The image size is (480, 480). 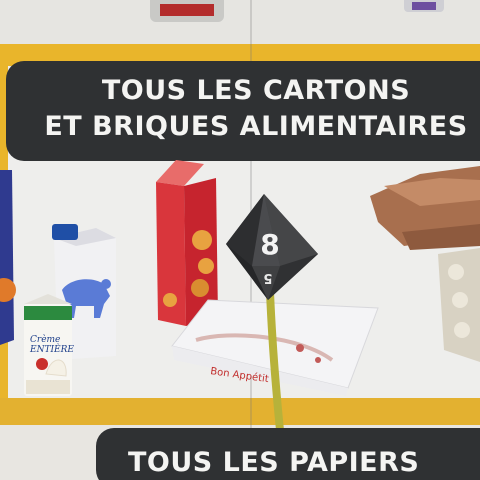 What do you see at coordinates (274, 462) in the screenshot?
I see `footer-text: TOUS LES PAPIERS` at bounding box center [274, 462].